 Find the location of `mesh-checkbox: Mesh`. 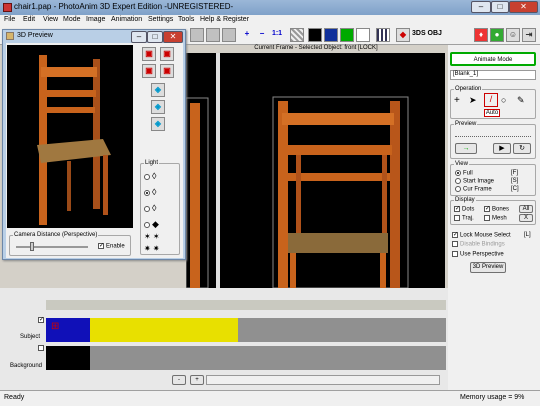

mesh-checkbox: Mesh is located at coordinates (495, 218).